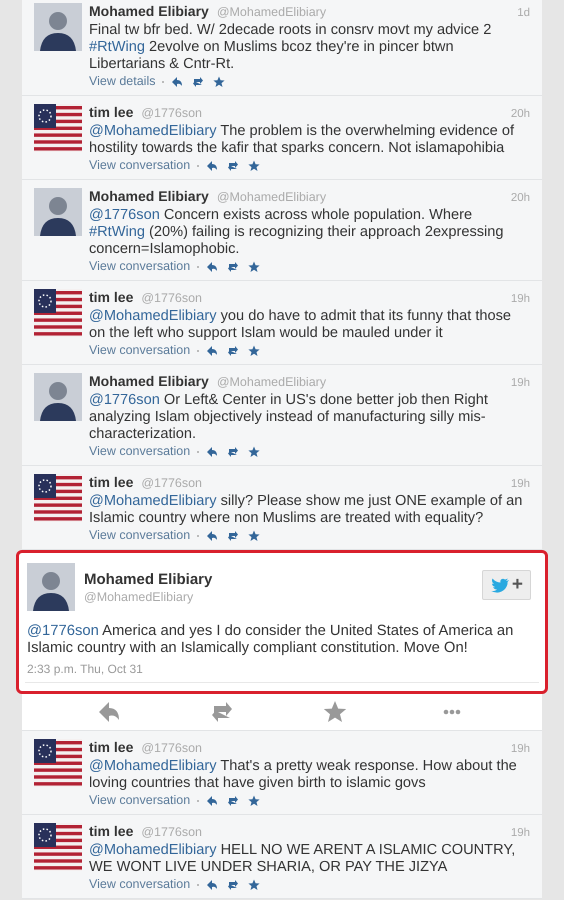 This screenshot has width=564, height=900. Describe the element at coordinates (290, 47) in the screenshot. I see `tweet-text: Final tw bfr bed. W/ 2decade roots in consrv movt my advice 2 #RtWing 2evolve on Muslims bcoz they're in pincer btwn Libertarians & Cntr-Rt.` at that location.